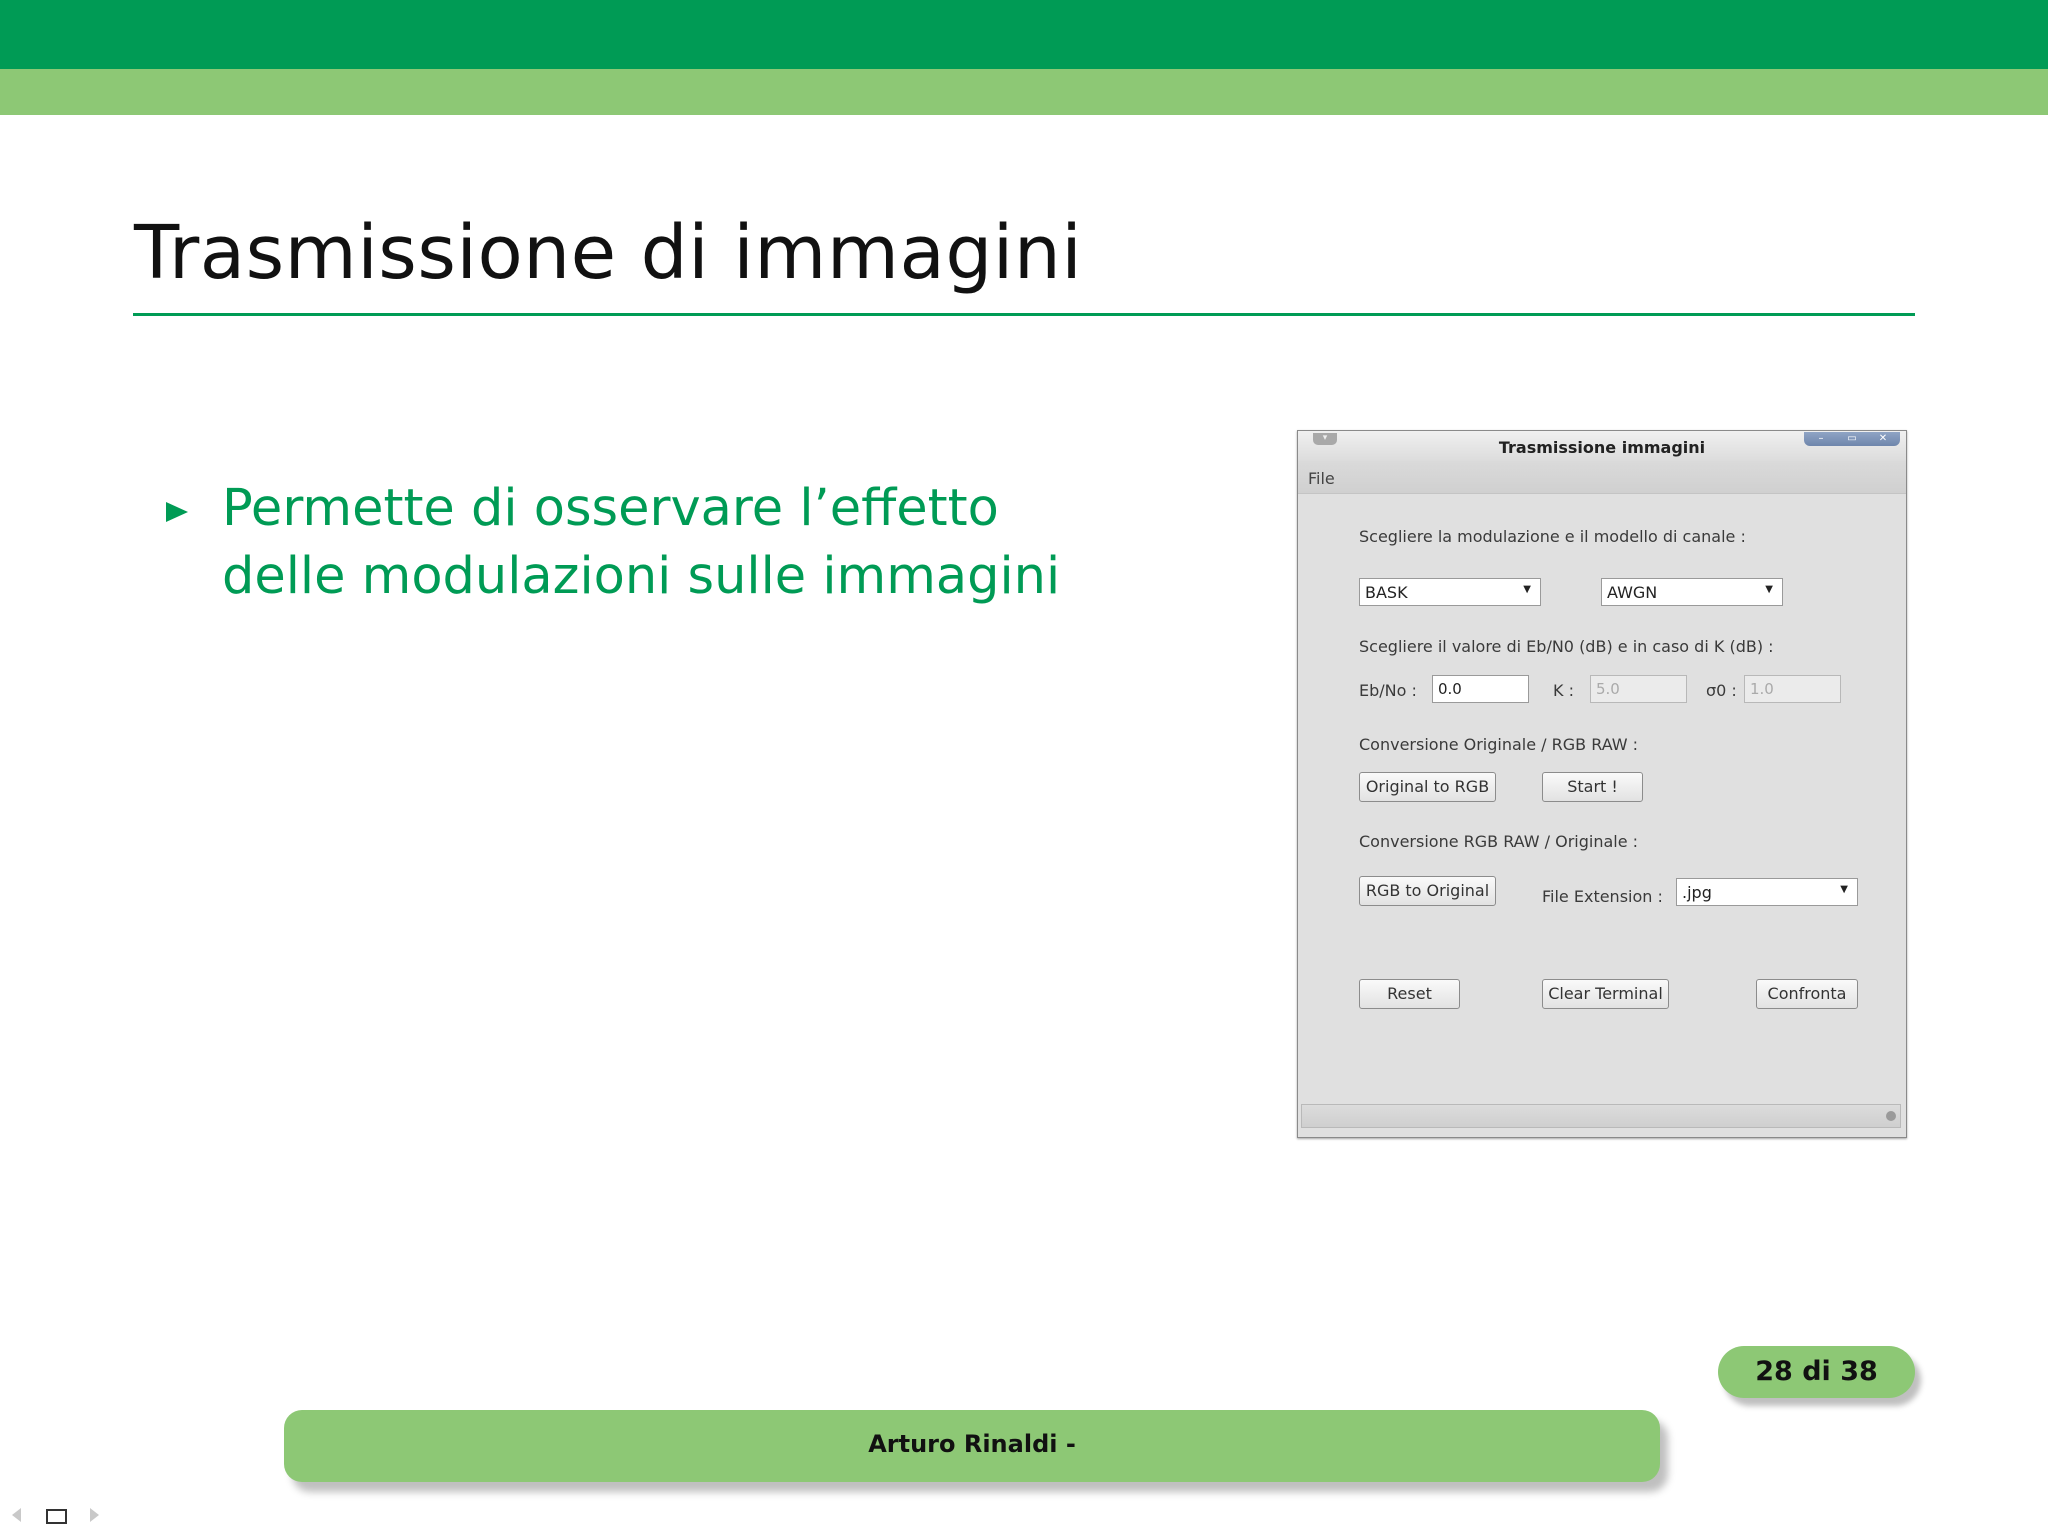 Image resolution: width=2048 pixels, height=1536 pixels. Describe the element at coordinates (1024, 314) in the screenshot. I see `title-divider` at that location.